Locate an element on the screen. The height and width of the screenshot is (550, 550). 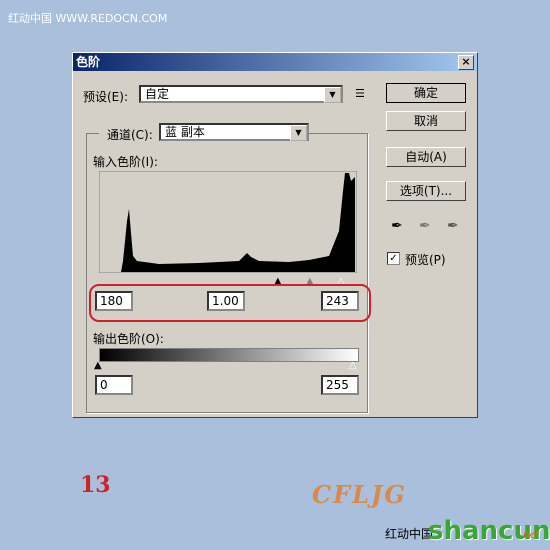
output-gradient is located at coordinates (229, 355).